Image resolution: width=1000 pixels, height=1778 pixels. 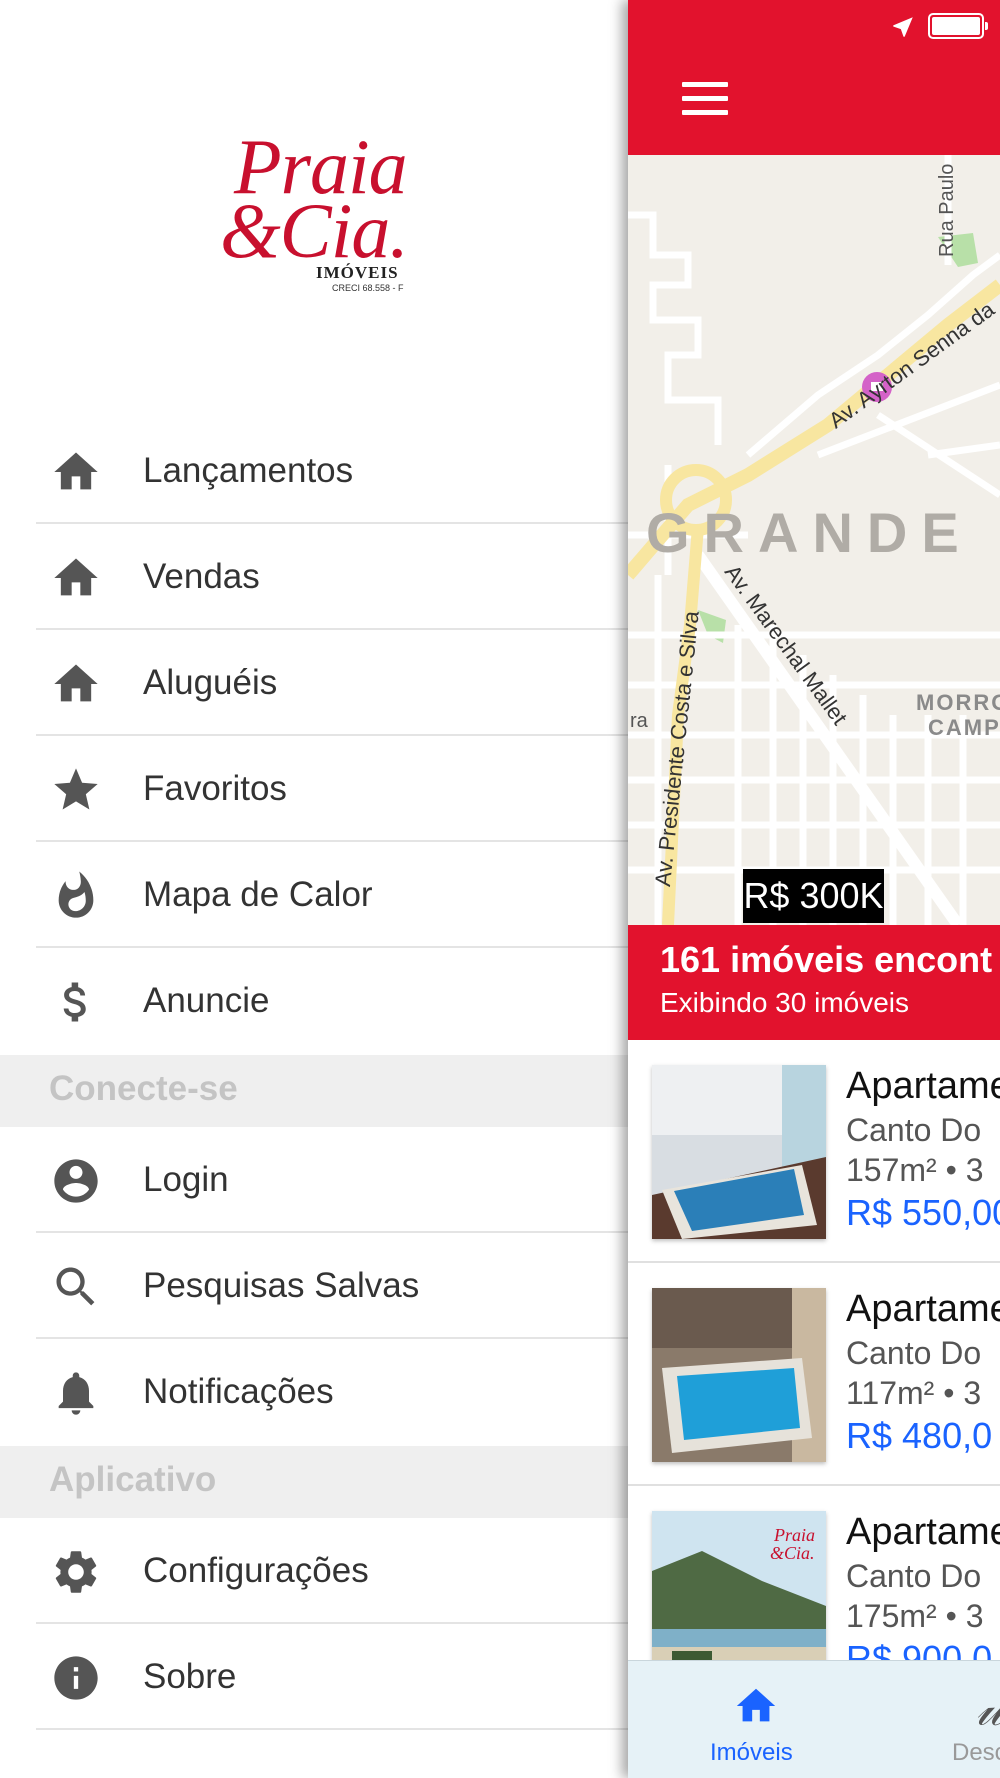 What do you see at coordinates (794, 1535) in the screenshot?
I see `svg-text: Praia` at bounding box center [794, 1535].